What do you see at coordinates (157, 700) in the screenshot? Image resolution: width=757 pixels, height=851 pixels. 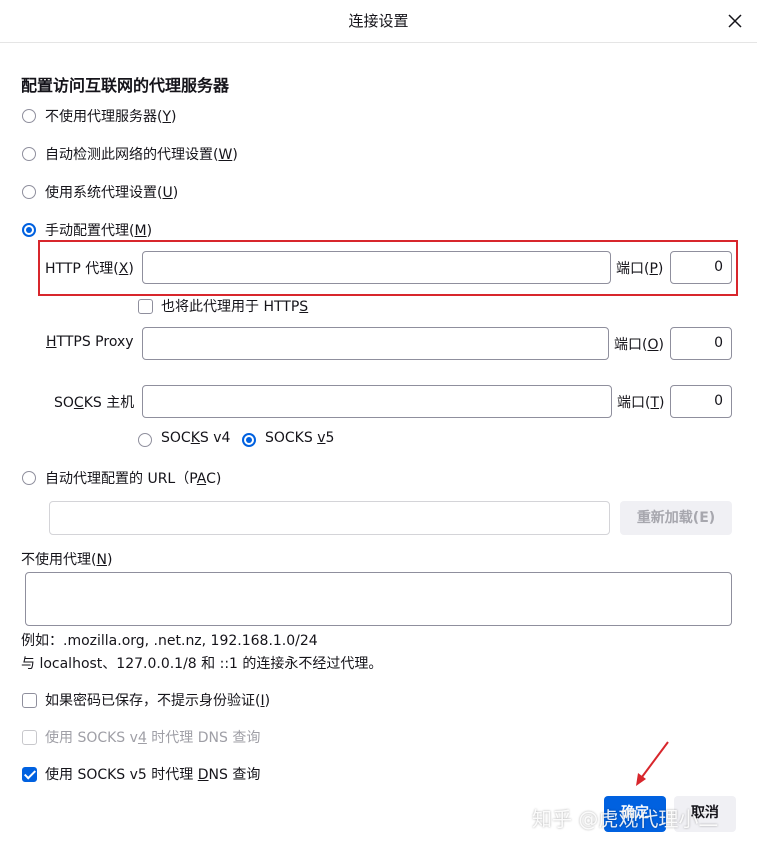 I see `no-auth-prompt-label: 如果密码已保存，不提示身份验证(I)` at bounding box center [157, 700].